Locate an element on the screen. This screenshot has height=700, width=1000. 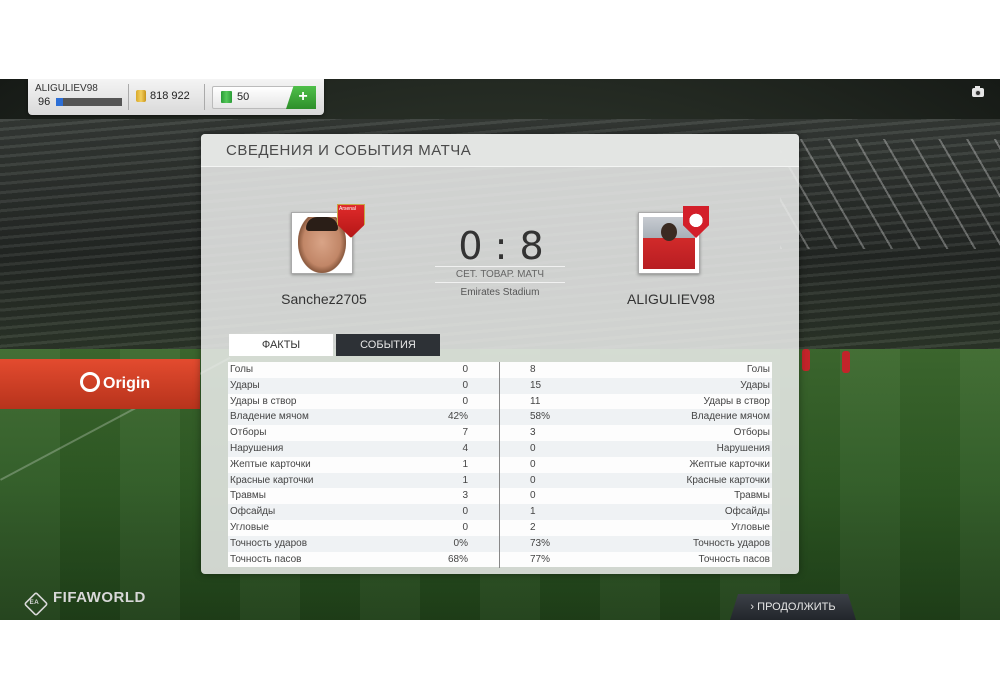
stat-value-home: 0% is located at coordinates (460, 543).